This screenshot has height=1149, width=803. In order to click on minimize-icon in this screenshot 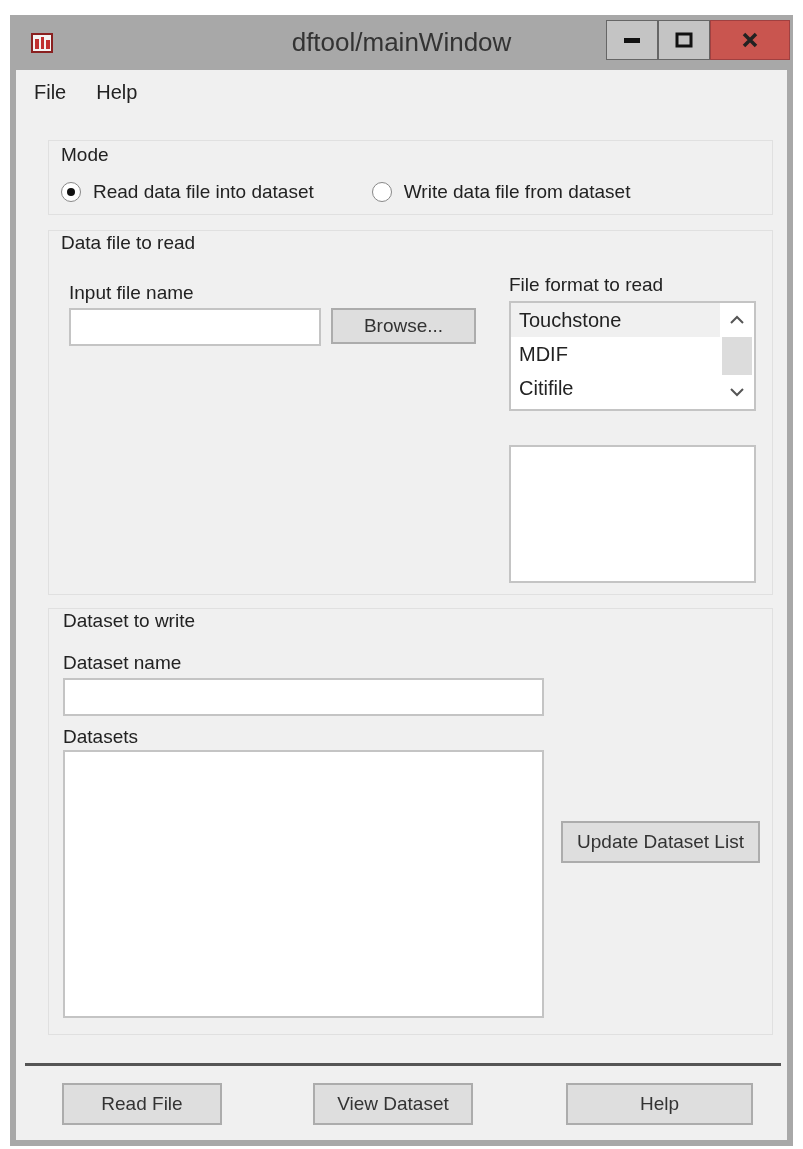, I will do `click(632, 40)`.